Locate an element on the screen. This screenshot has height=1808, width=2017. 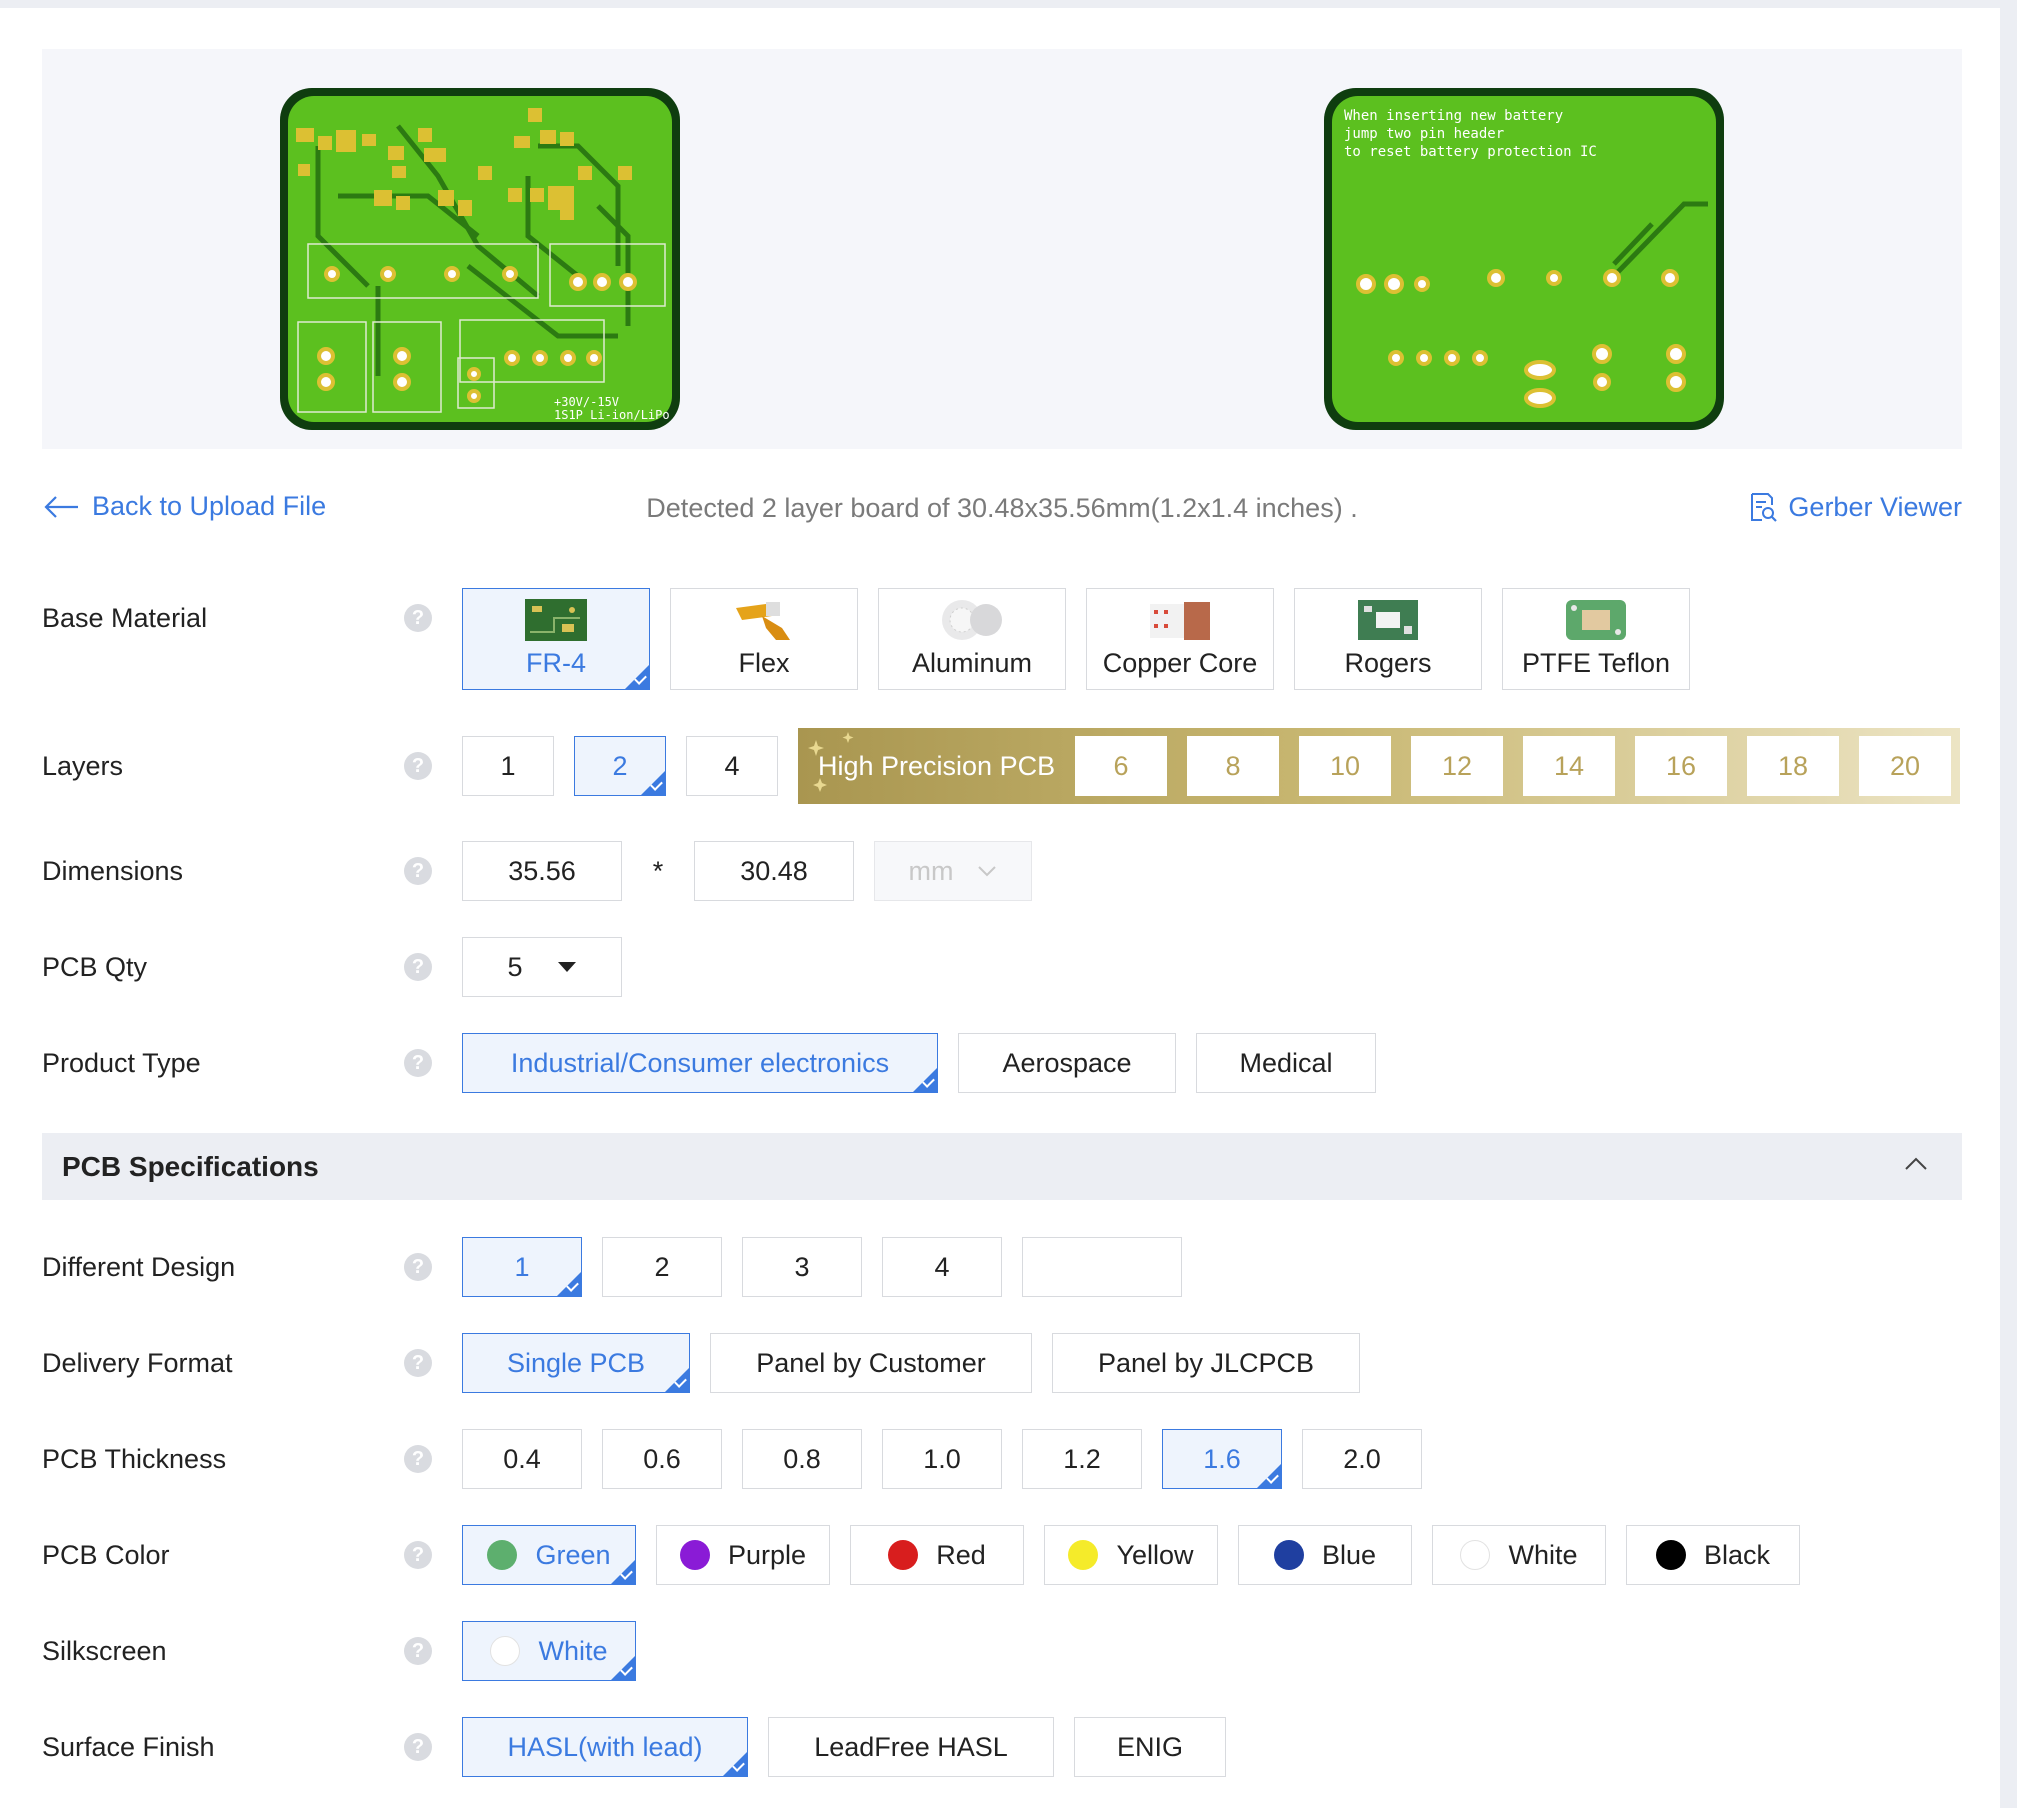
color-label: Purple is located at coordinates (767, 1554).